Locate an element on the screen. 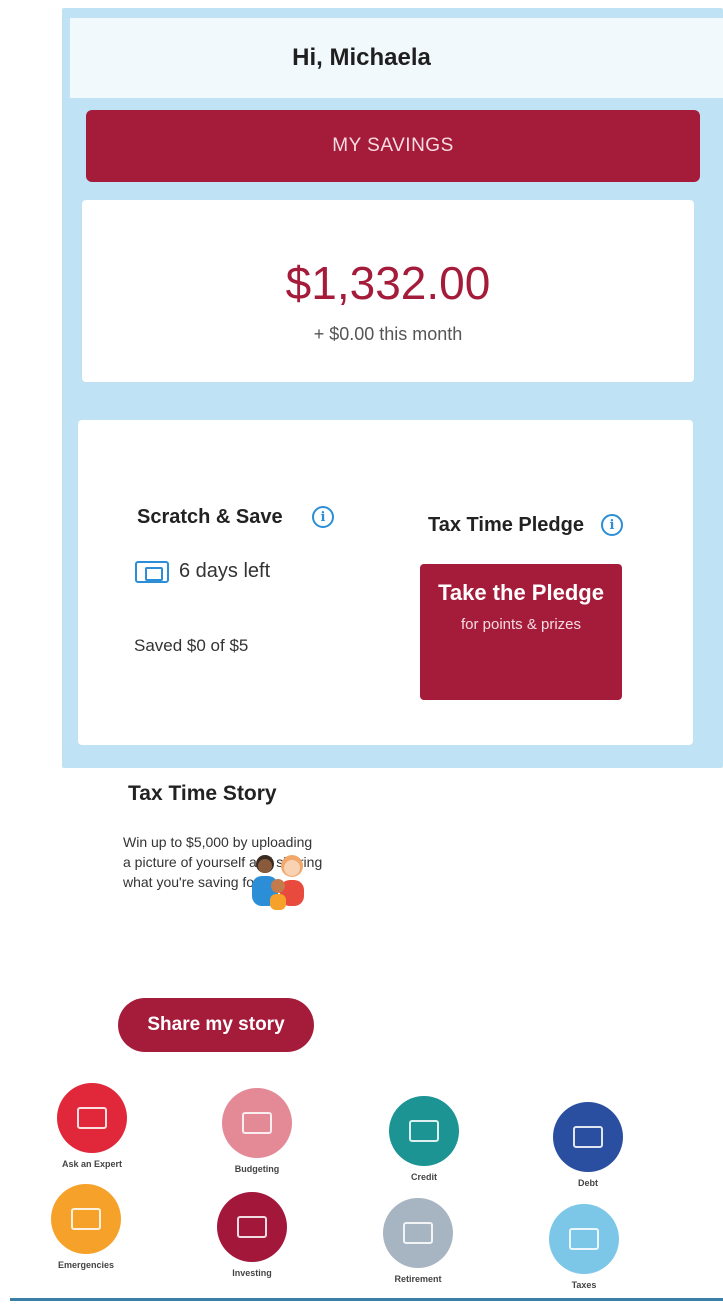 The width and height of the screenshot is (723, 1310). tax-pledge-title: Tax Time Pledge is located at coordinates (506, 525).